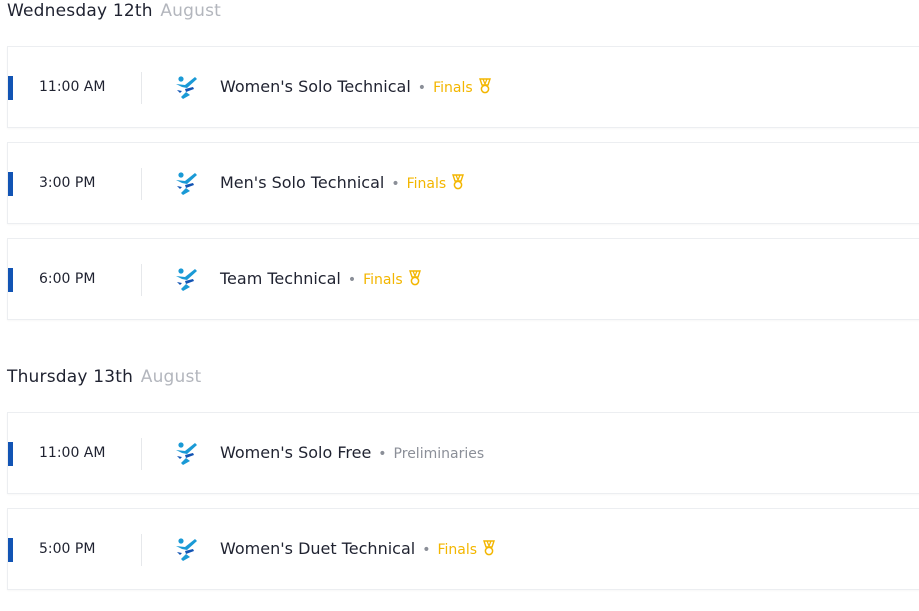 The width and height of the screenshot is (919, 611). I want to click on day-title: Thursday 13th, so click(70, 377).